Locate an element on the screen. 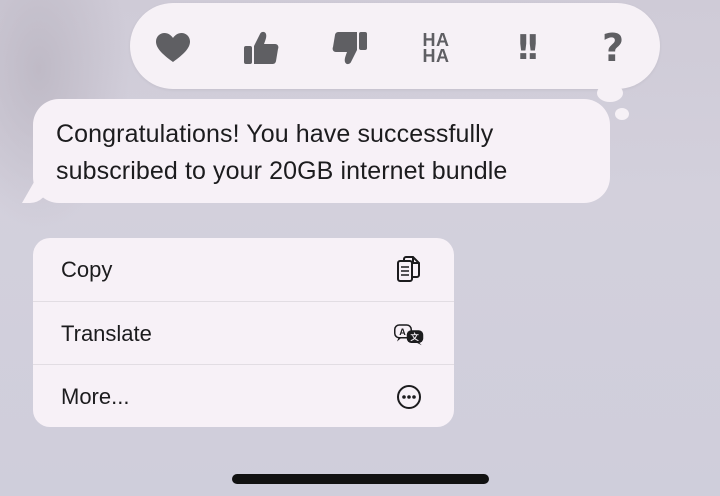 Image resolution: width=720 pixels, height=496 pixels. thumbs-down-reaction-button is located at coordinates (350, 48).